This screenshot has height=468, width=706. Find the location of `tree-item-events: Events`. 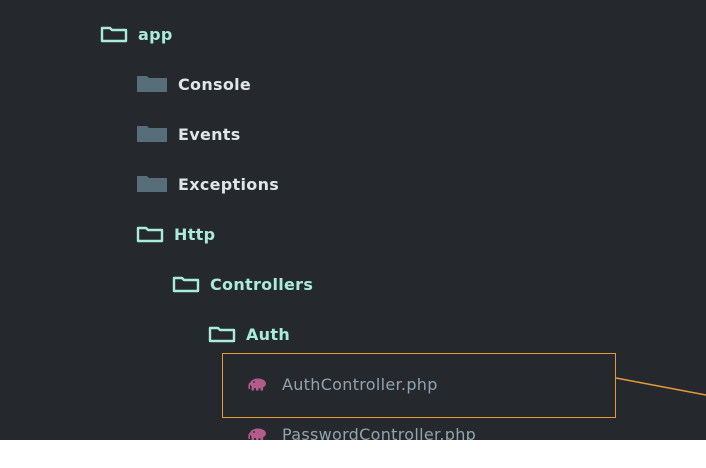

tree-item-events: Events is located at coordinates (188, 134).